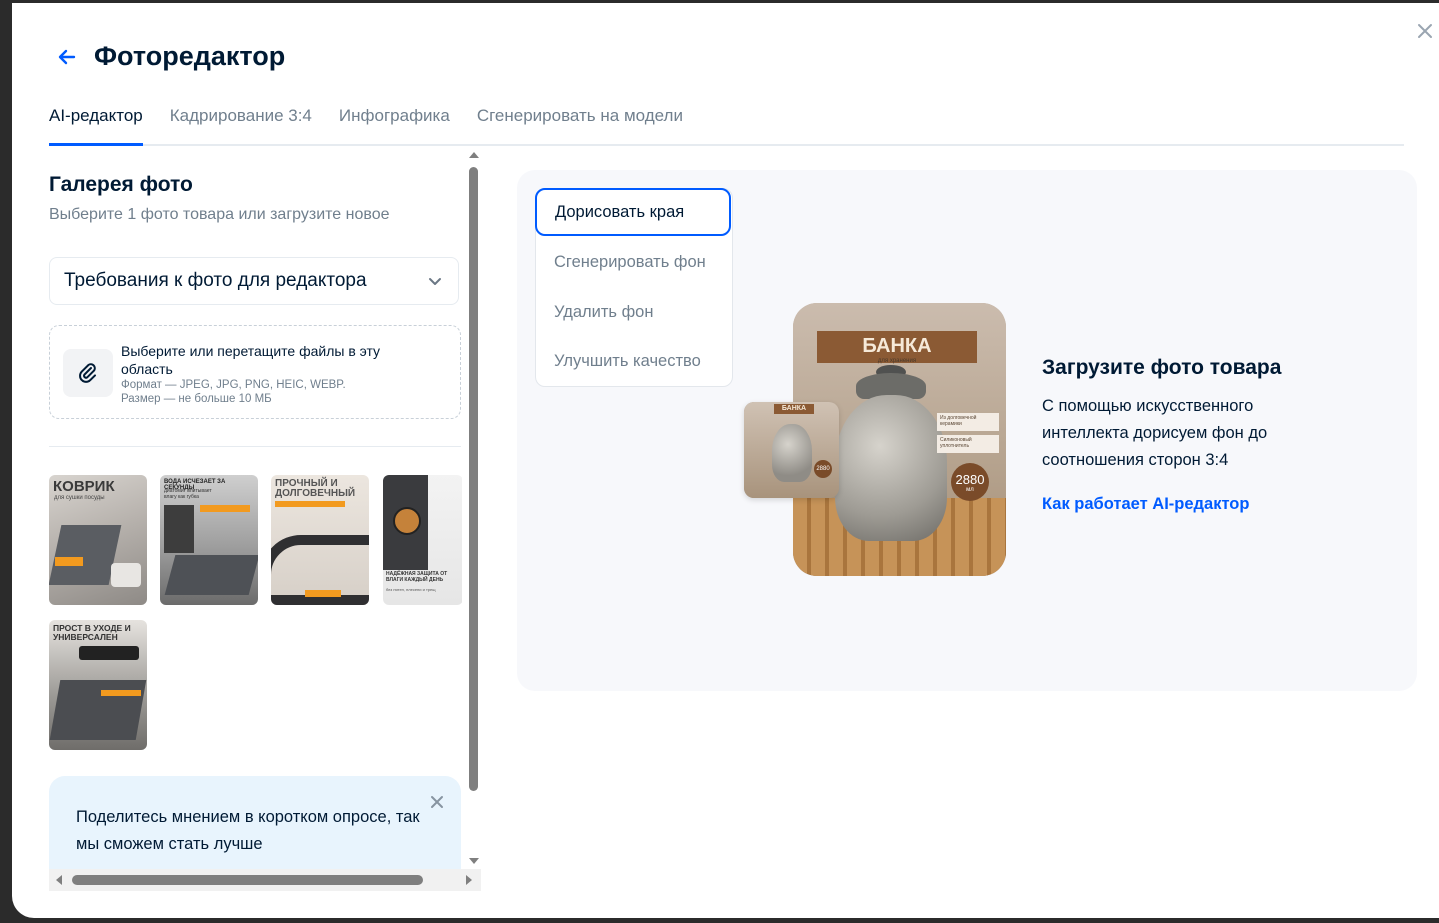  What do you see at coordinates (473, 479) in the screenshot?
I see `vertical-scroll-thumb` at bounding box center [473, 479].